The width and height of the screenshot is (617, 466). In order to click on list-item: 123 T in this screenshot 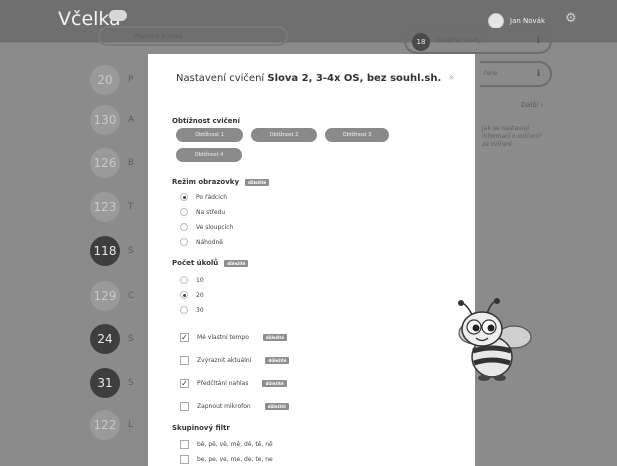, I will do `click(112, 207)`.